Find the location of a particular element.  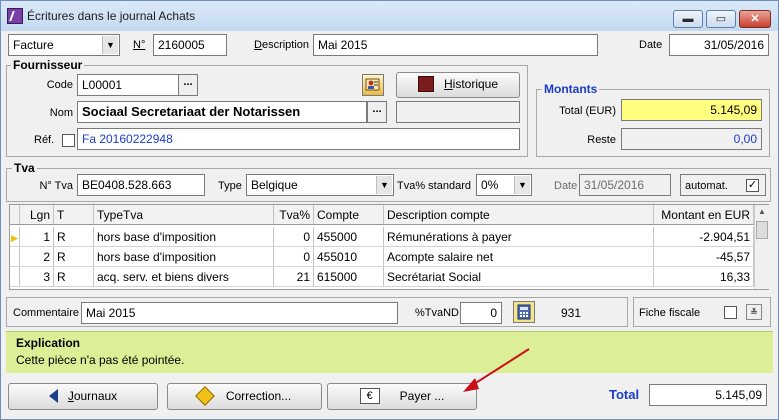

cell-description: Rémunérations à payer is located at coordinates (519, 236).